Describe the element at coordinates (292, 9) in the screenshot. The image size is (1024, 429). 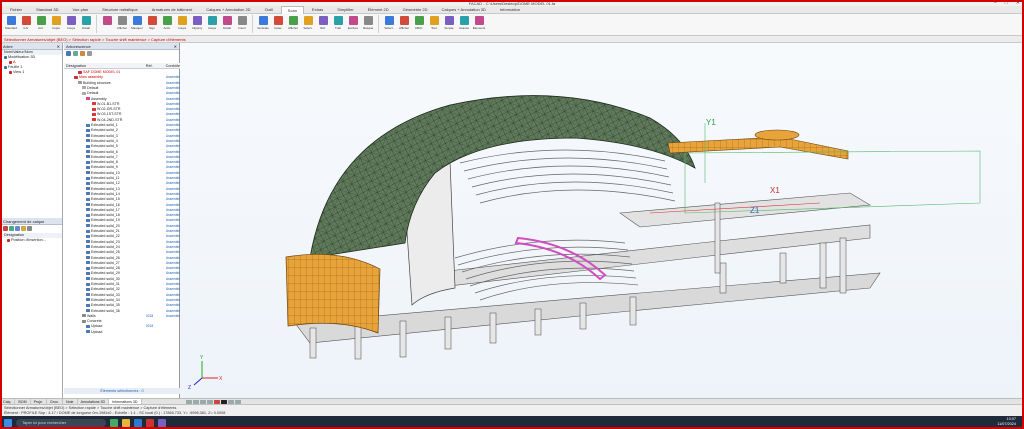
I see `menu-tab: Scan` at that location.